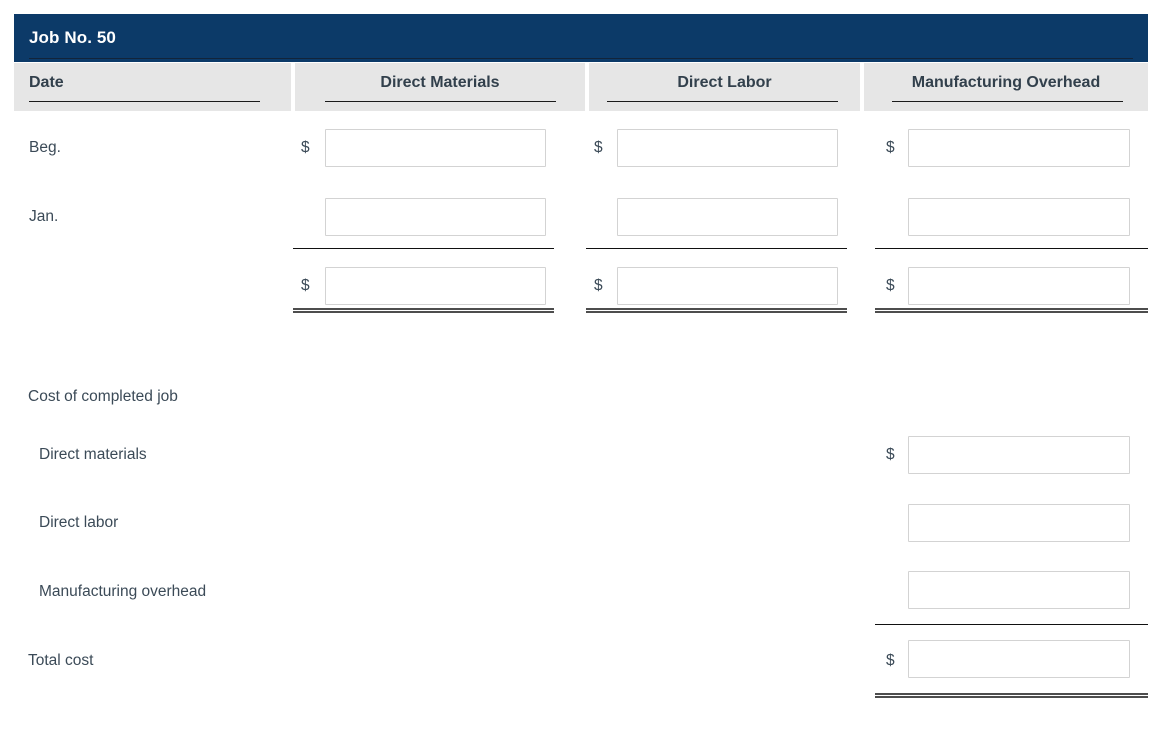 The height and width of the screenshot is (733, 1175). Describe the element at coordinates (581, 58) in the screenshot. I see `title-underline` at that location.